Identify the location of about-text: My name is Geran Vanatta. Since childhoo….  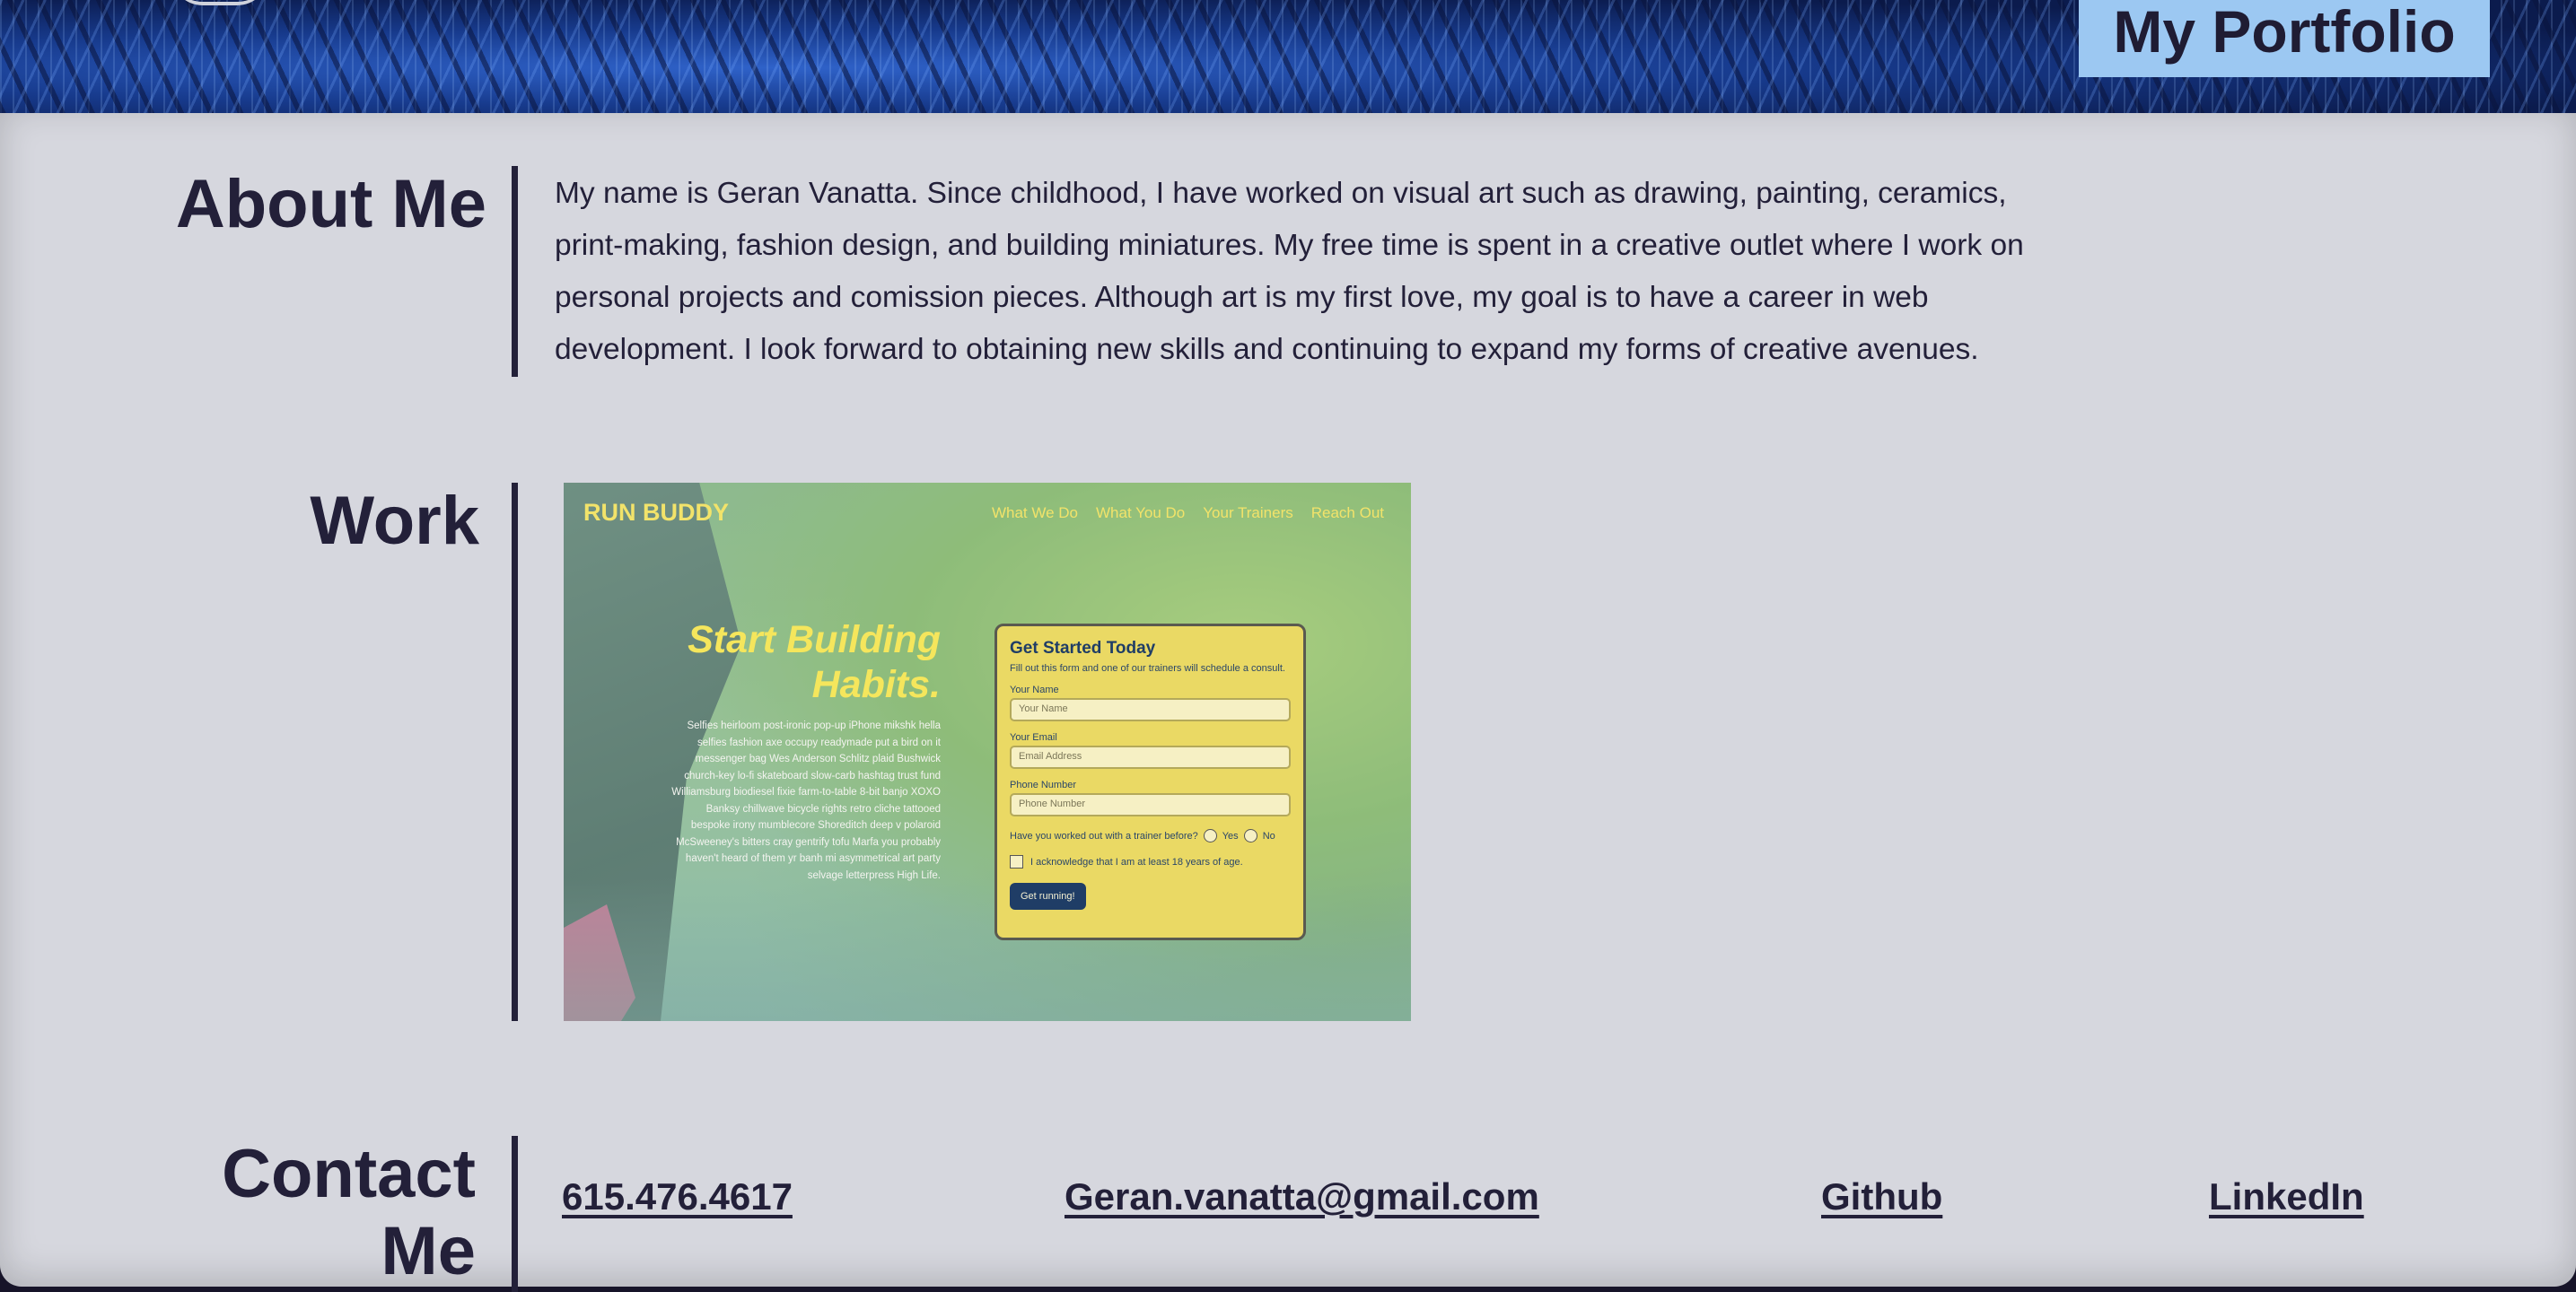
(1289, 271).